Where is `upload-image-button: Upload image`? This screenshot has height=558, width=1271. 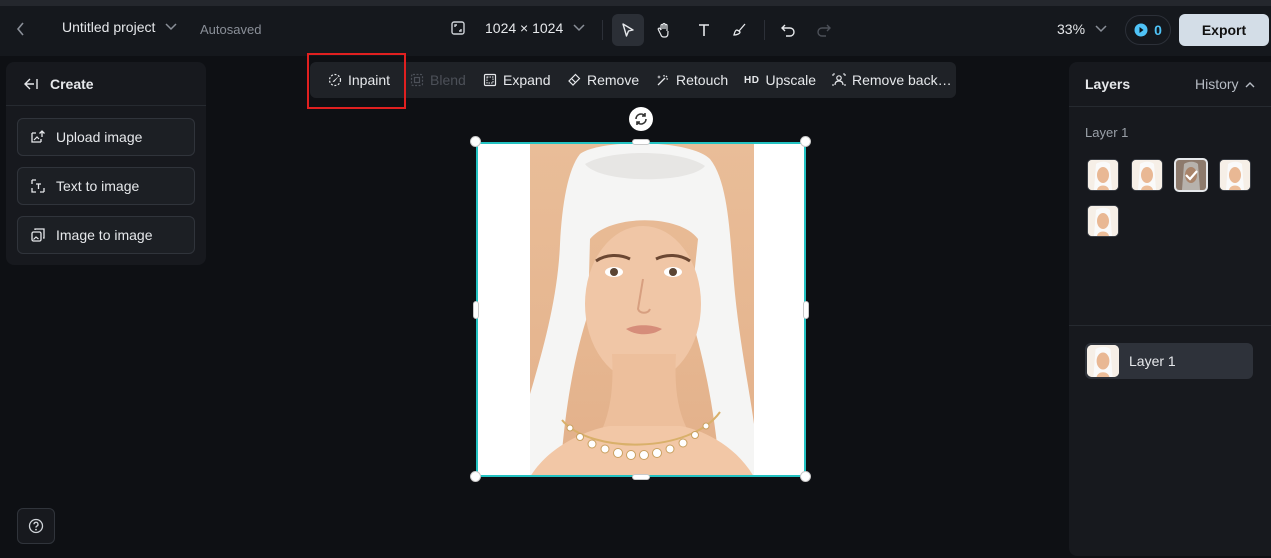
upload-image-button: Upload image is located at coordinates (106, 137).